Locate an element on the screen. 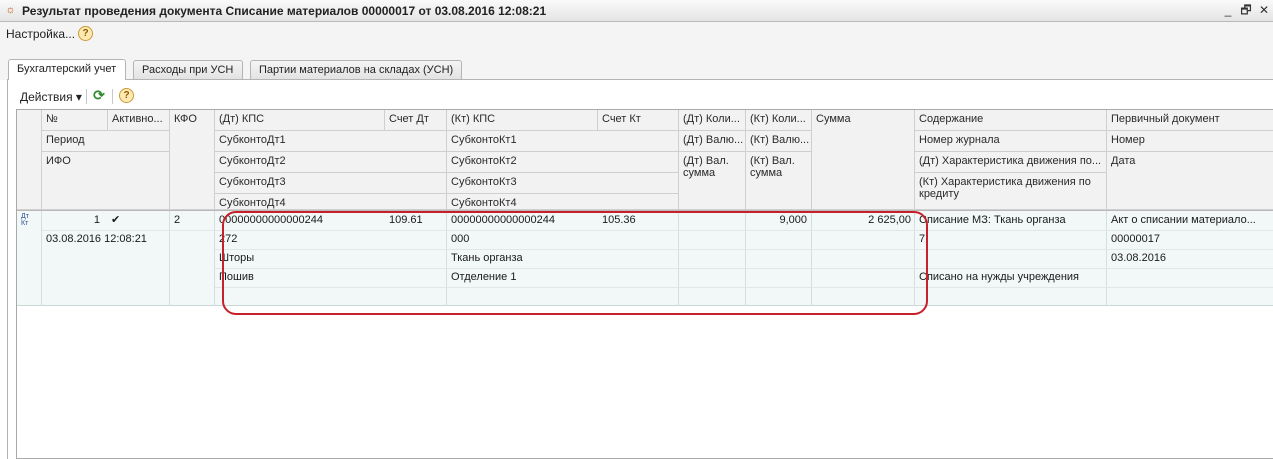 The width and height of the screenshot is (1273, 459). grid-toolbar: Действия ▾ ⟳ ? is located at coordinates (640, 95).